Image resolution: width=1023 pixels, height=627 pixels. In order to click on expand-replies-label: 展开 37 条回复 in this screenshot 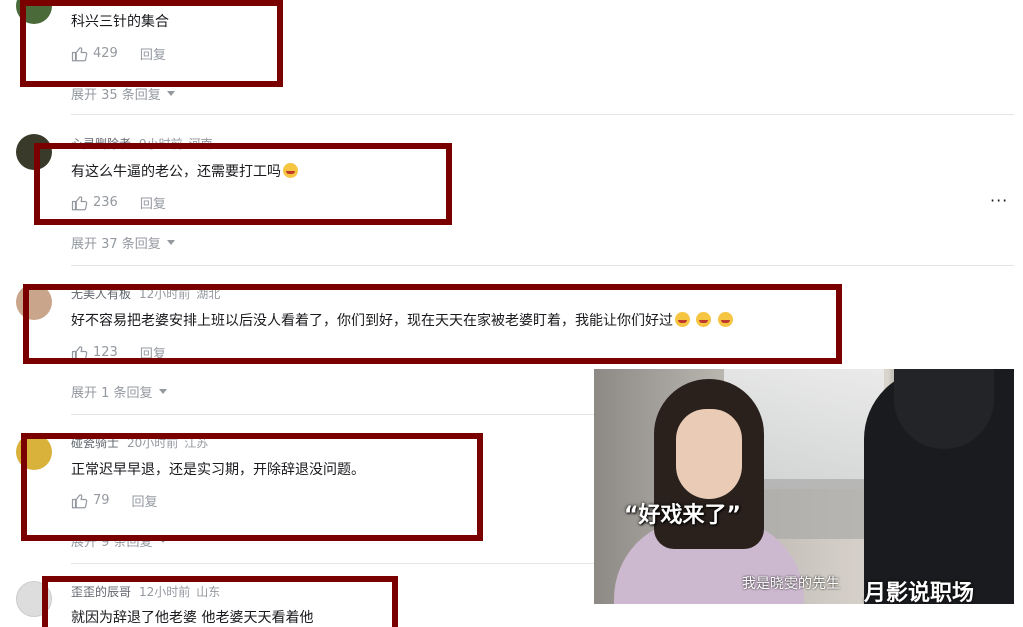, I will do `click(116, 244)`.